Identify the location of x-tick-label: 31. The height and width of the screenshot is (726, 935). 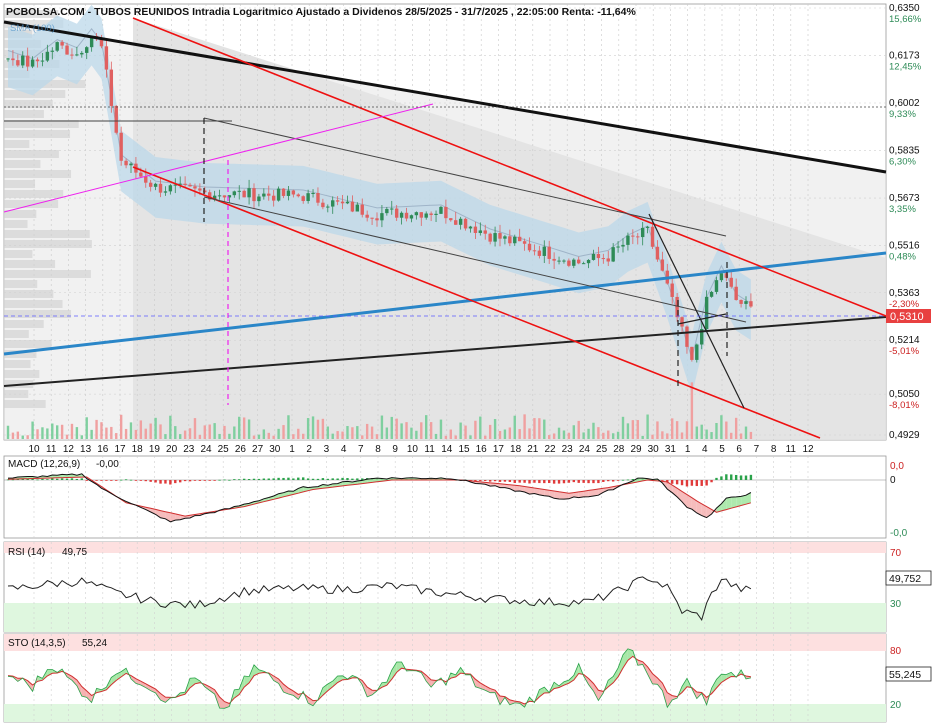
(671, 449).